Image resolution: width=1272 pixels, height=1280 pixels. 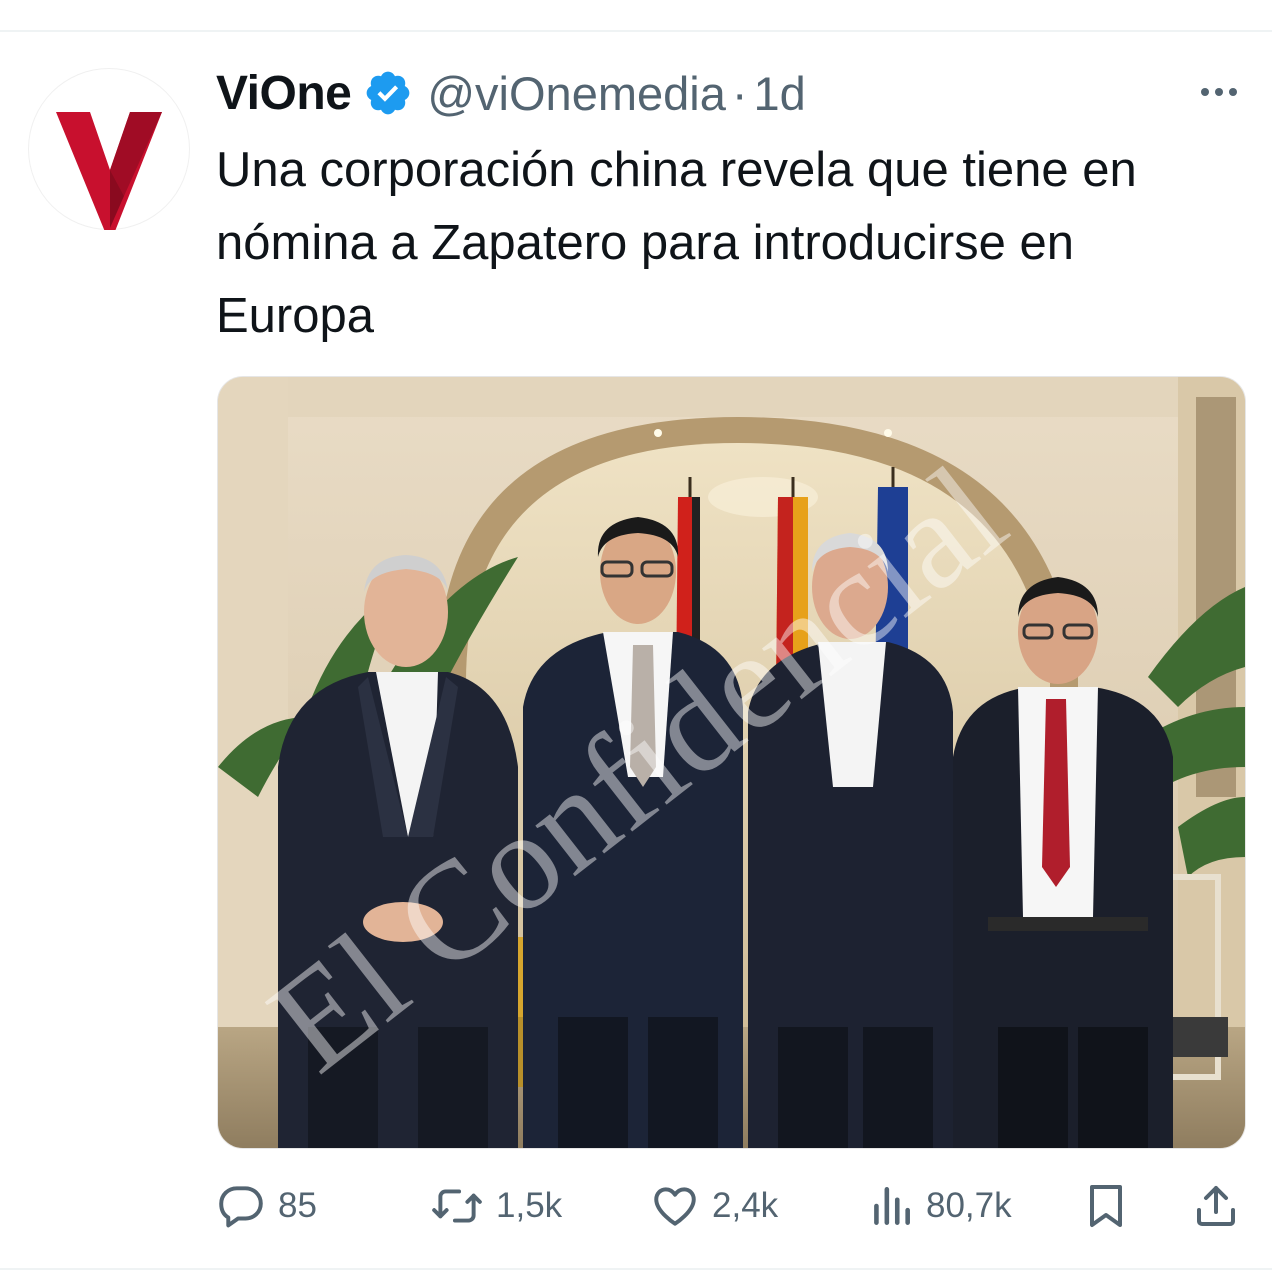 I want to click on share-button, so click(x=1216, y=1206).